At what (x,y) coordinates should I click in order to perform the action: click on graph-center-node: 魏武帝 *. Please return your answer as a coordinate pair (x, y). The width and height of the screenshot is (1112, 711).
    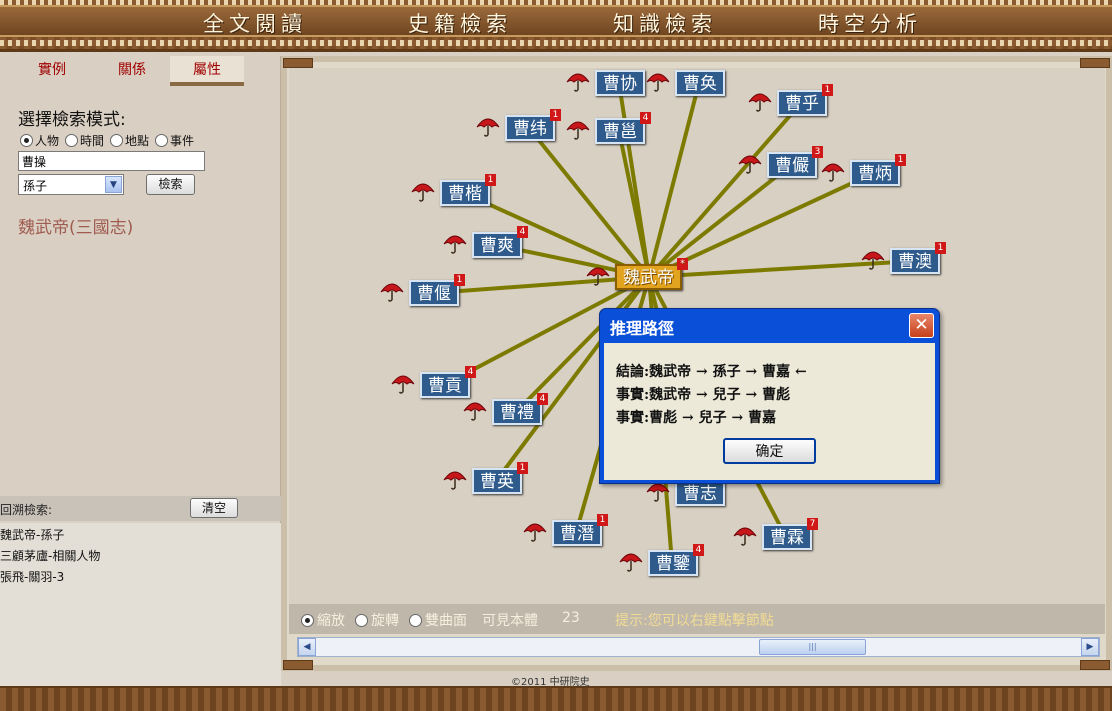
    Looking at the image, I should click on (651, 274).